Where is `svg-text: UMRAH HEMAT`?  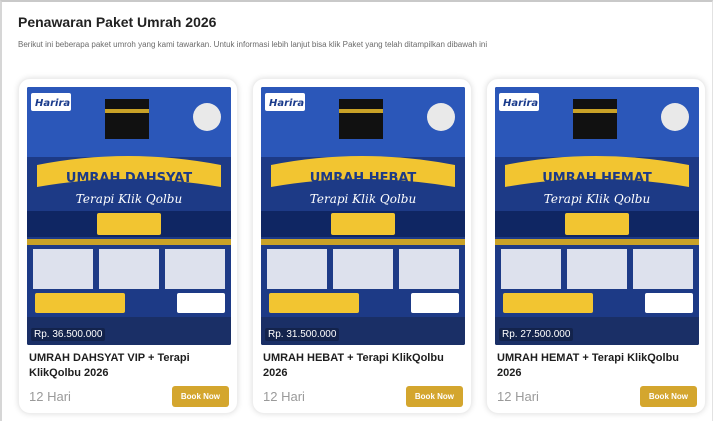 svg-text: UMRAH HEMAT is located at coordinates (597, 178).